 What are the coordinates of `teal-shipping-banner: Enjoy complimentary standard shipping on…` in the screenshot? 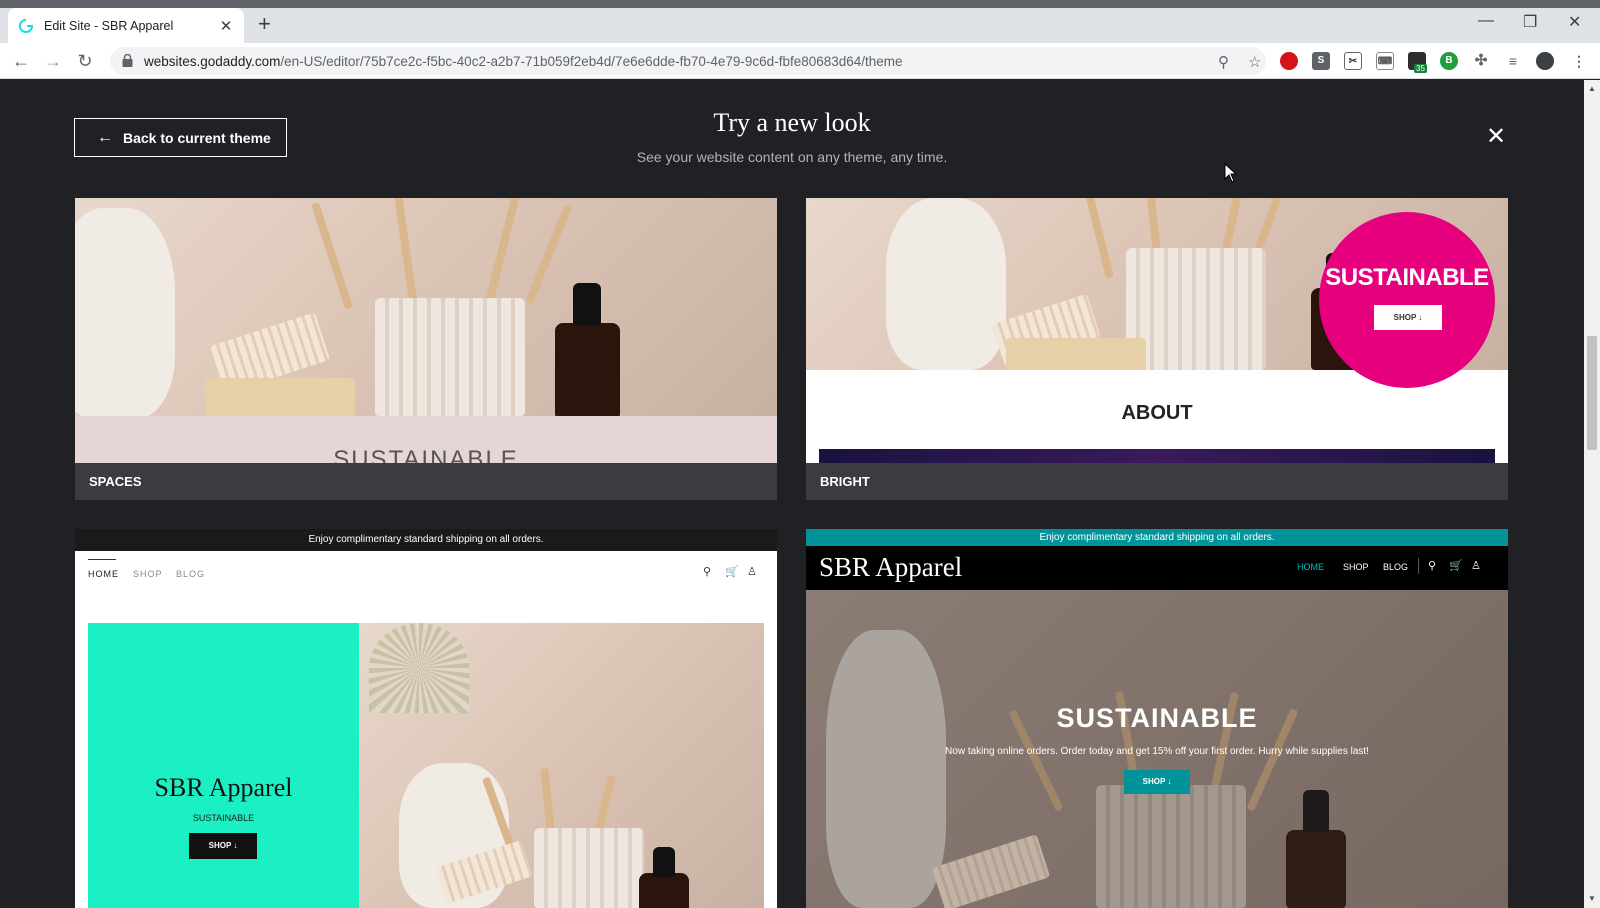 It's located at (1157, 537).